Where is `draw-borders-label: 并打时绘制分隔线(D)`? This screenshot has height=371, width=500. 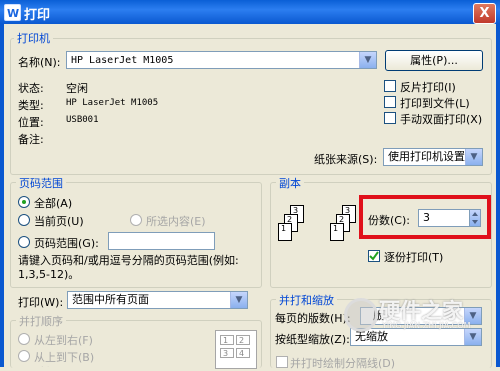 draw-borders-label: 并打时绘制分隔线(D) is located at coordinates (342, 363).